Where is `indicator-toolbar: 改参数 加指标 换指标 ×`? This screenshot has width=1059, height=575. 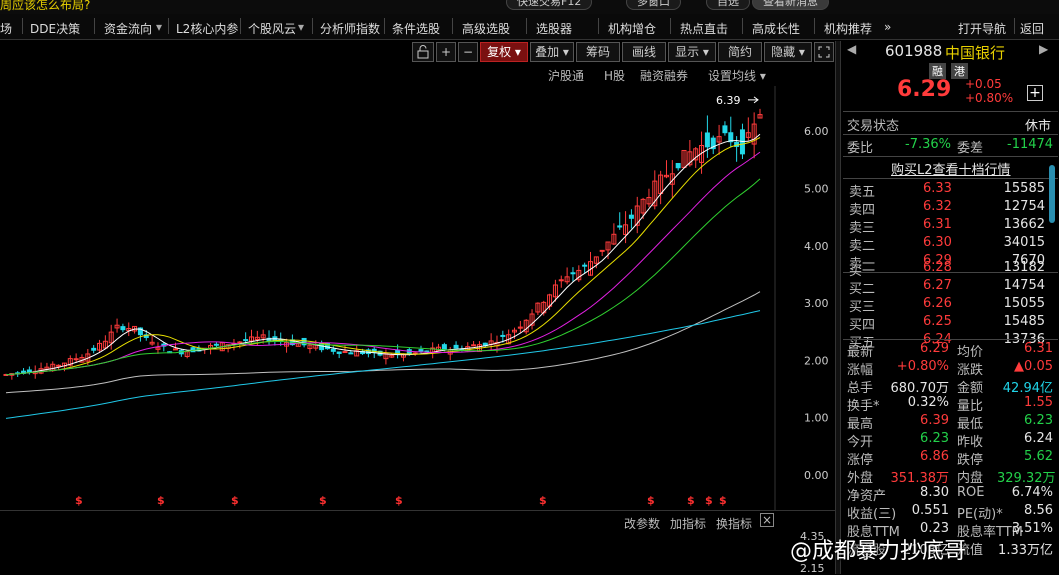 indicator-toolbar: 改参数 加指标 换指标 × is located at coordinates (417, 522).